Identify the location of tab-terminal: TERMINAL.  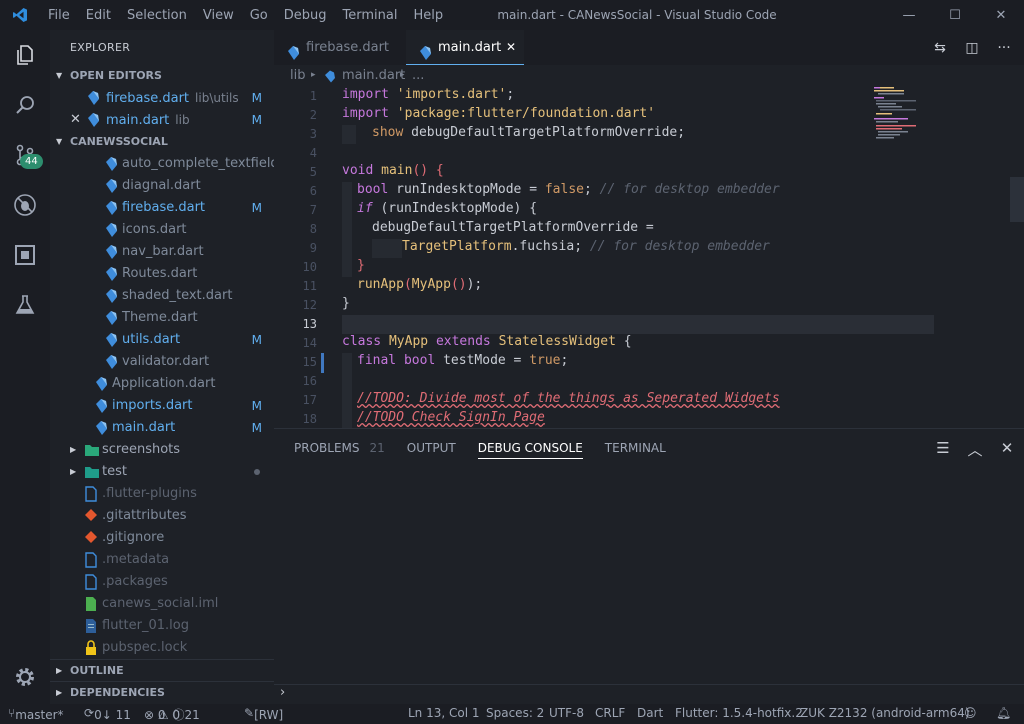
(635, 448).